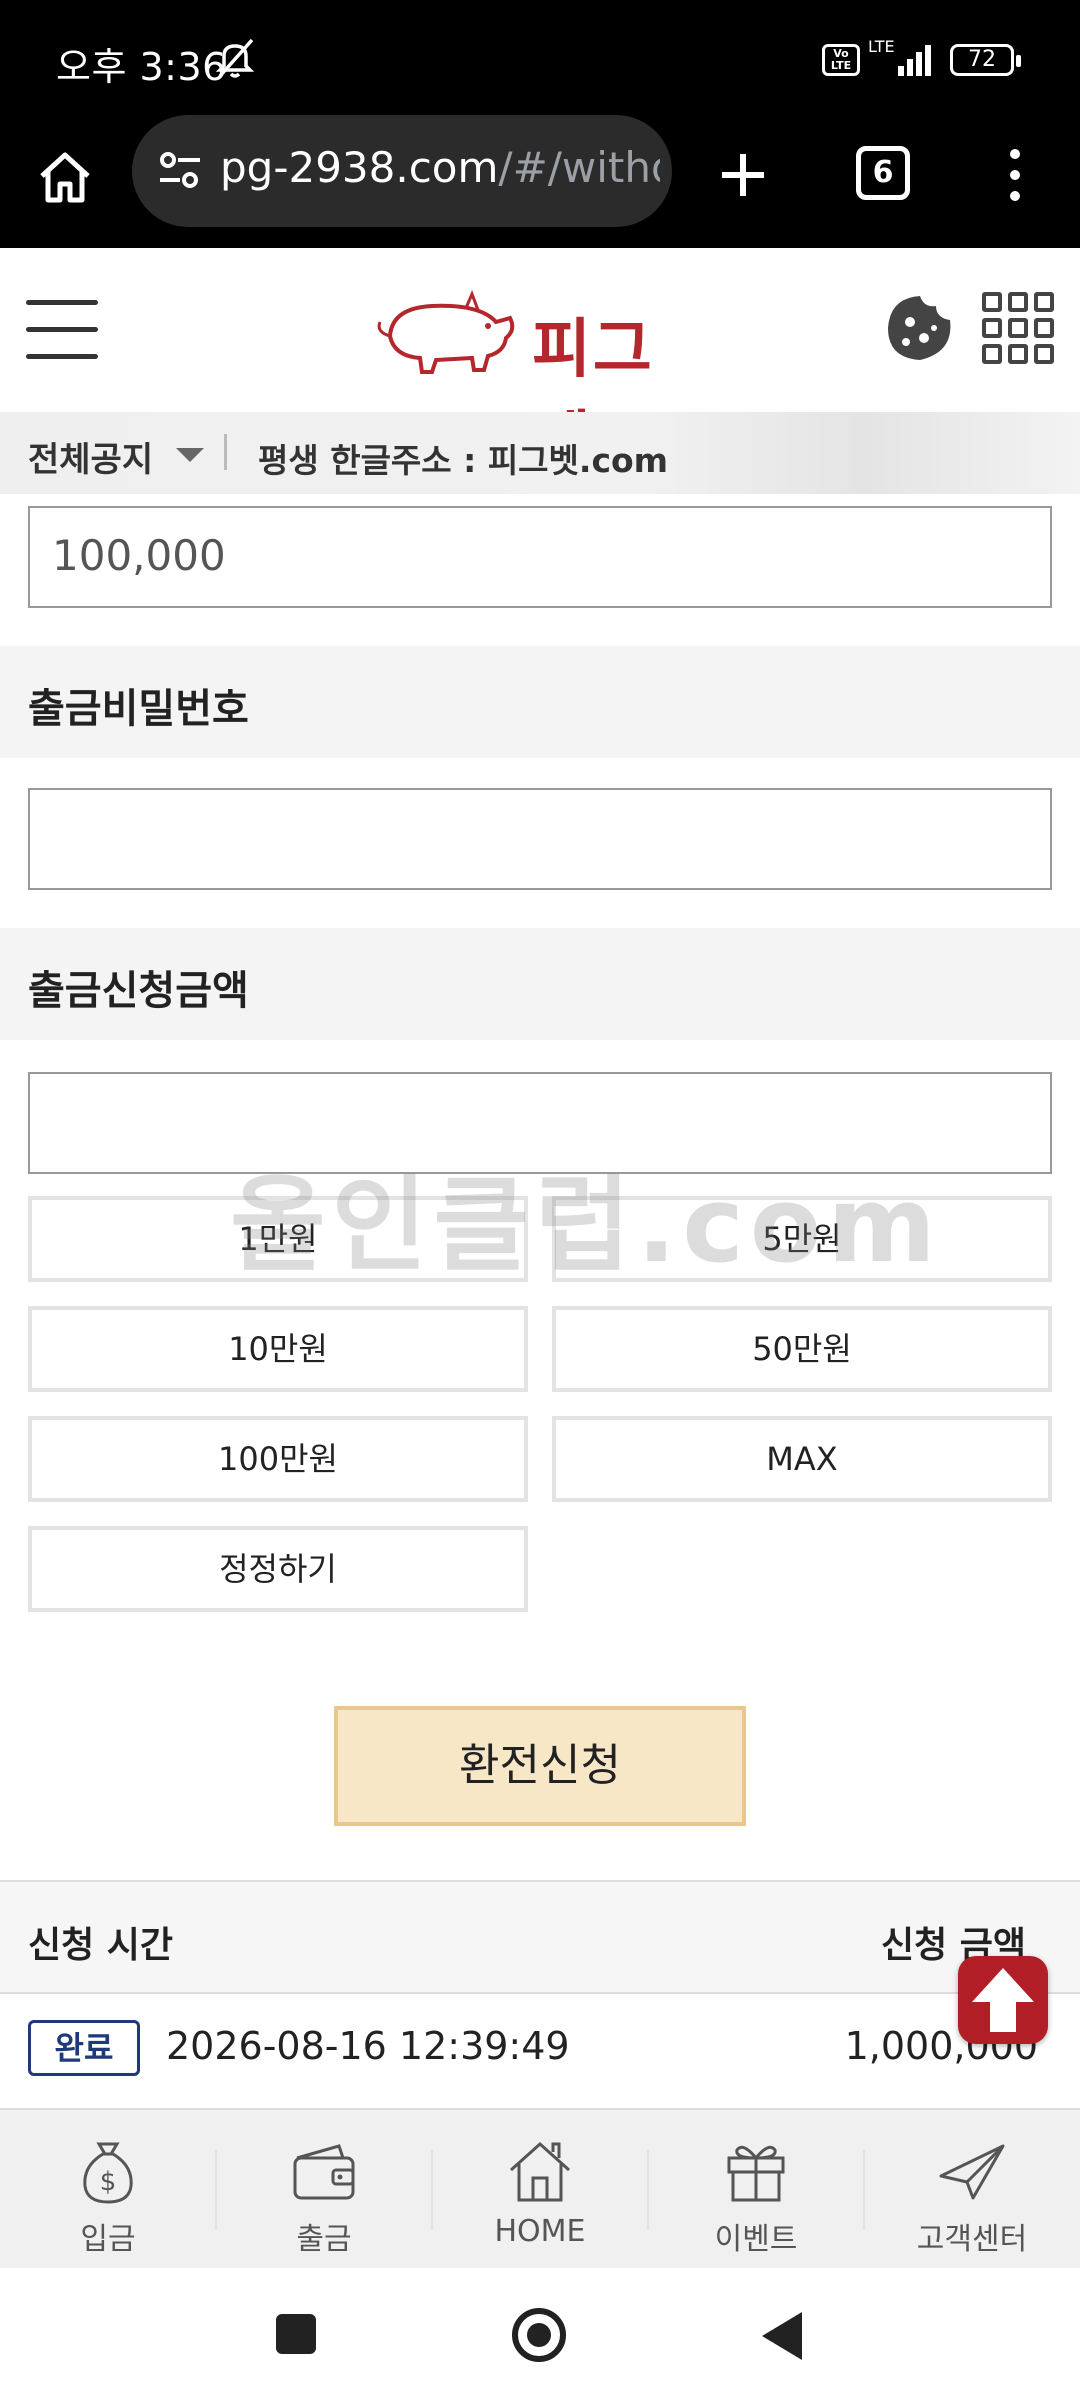  I want to click on withdraw-password-input, so click(540, 839).